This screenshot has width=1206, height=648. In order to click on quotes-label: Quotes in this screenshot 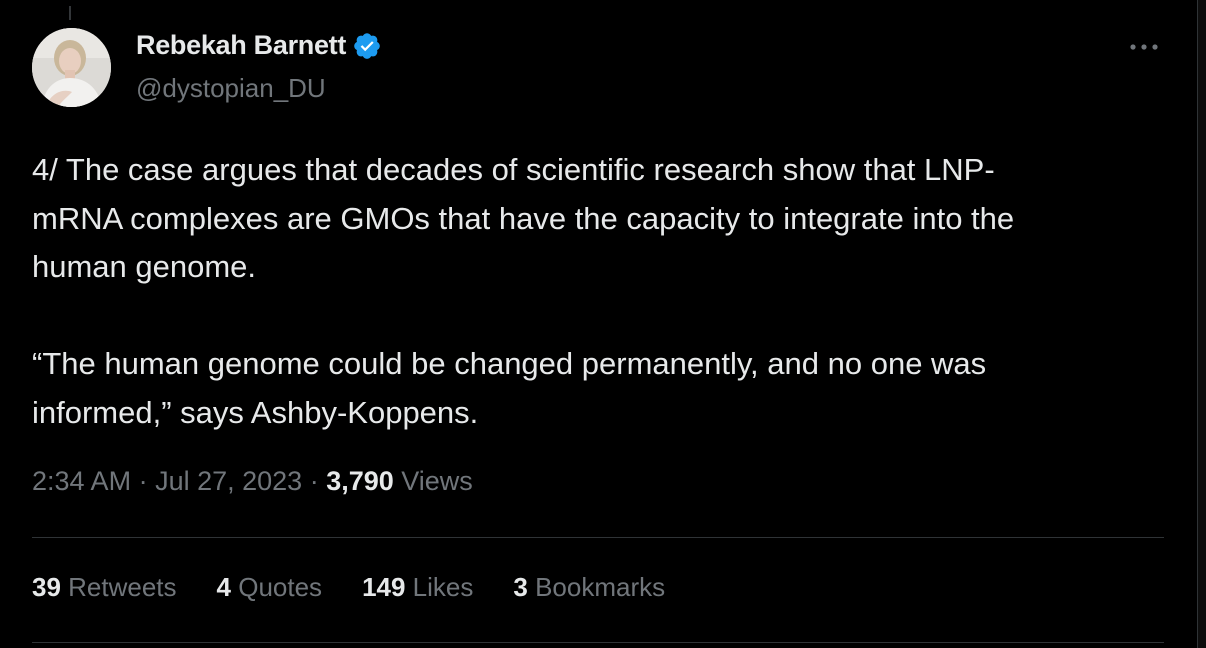, I will do `click(277, 587)`.